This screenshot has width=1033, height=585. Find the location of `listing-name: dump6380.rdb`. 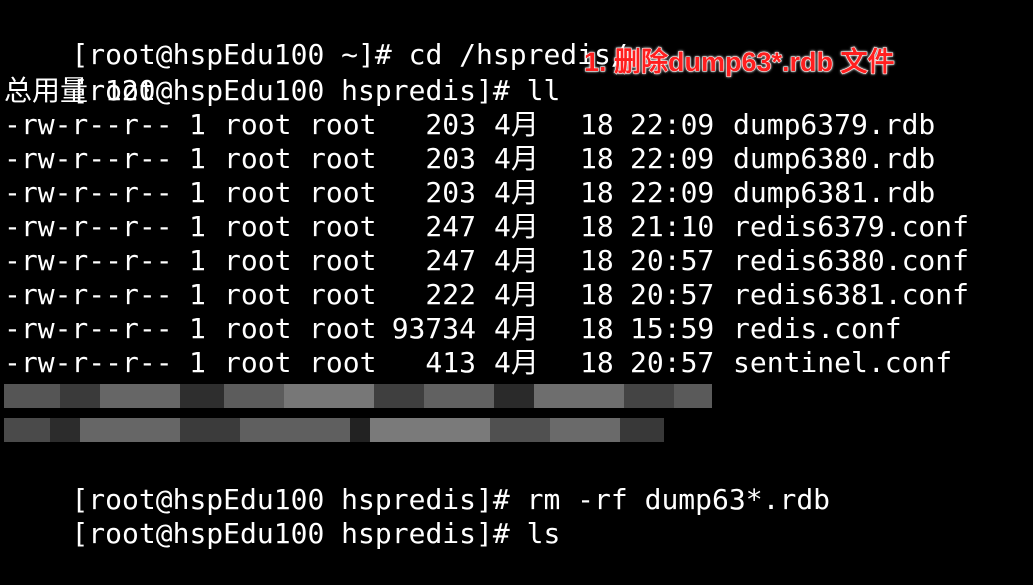

listing-name: dump6380.rdb is located at coordinates (834, 158).